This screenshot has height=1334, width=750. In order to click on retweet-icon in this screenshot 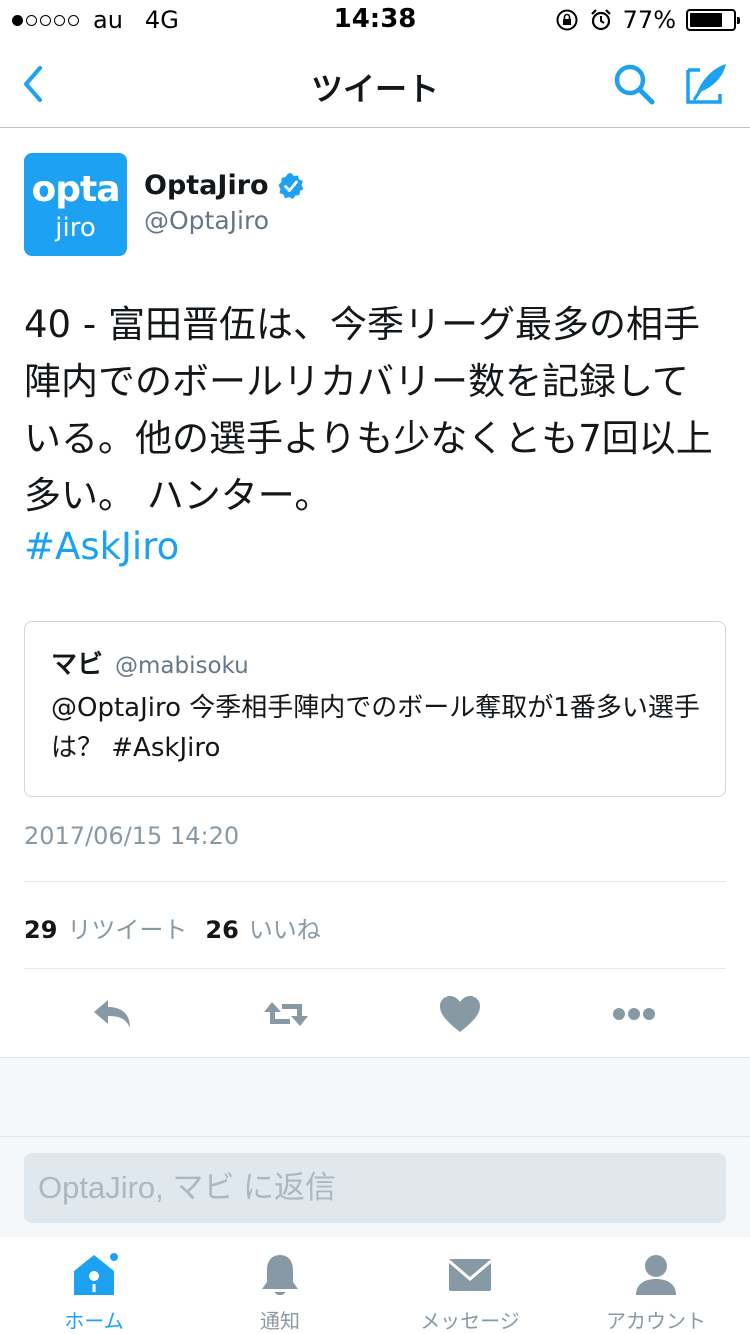, I will do `click(286, 1014)`.